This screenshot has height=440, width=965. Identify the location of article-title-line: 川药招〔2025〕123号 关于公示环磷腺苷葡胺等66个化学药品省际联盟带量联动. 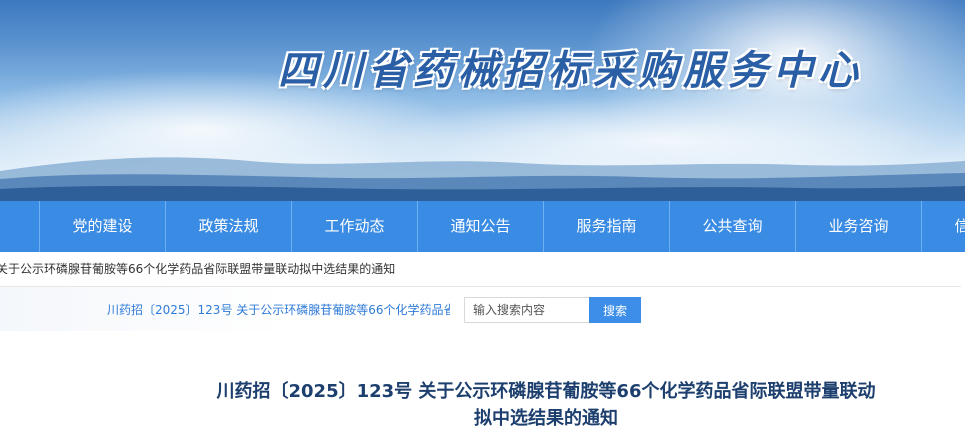
(546, 391).